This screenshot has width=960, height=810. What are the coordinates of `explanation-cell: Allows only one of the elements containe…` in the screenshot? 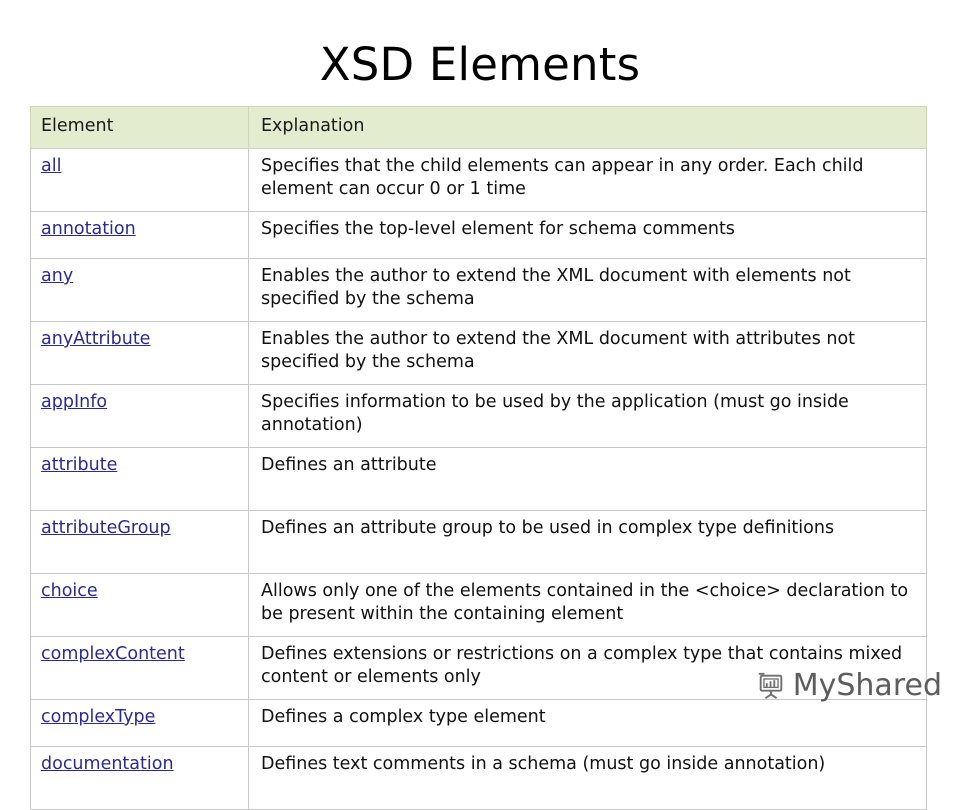 It's located at (587, 605).